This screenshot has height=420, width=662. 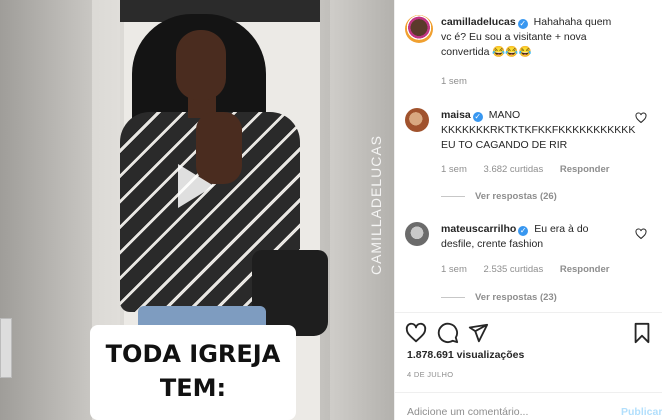 What do you see at coordinates (641, 412) in the screenshot?
I see `publish-button: Publicar` at bounding box center [641, 412].